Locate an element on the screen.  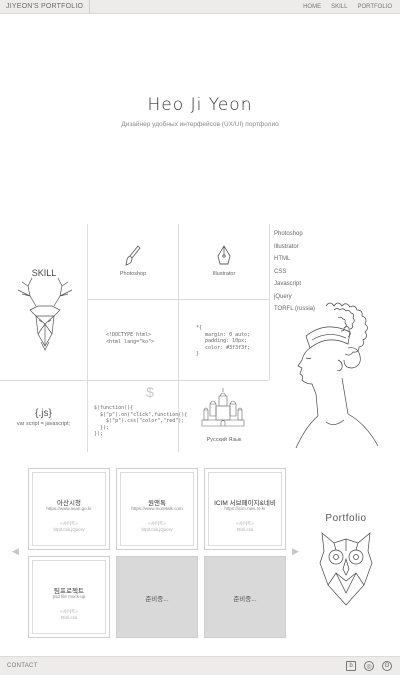
card-url: https://www.moretalk.com is located at coordinates (157, 508).